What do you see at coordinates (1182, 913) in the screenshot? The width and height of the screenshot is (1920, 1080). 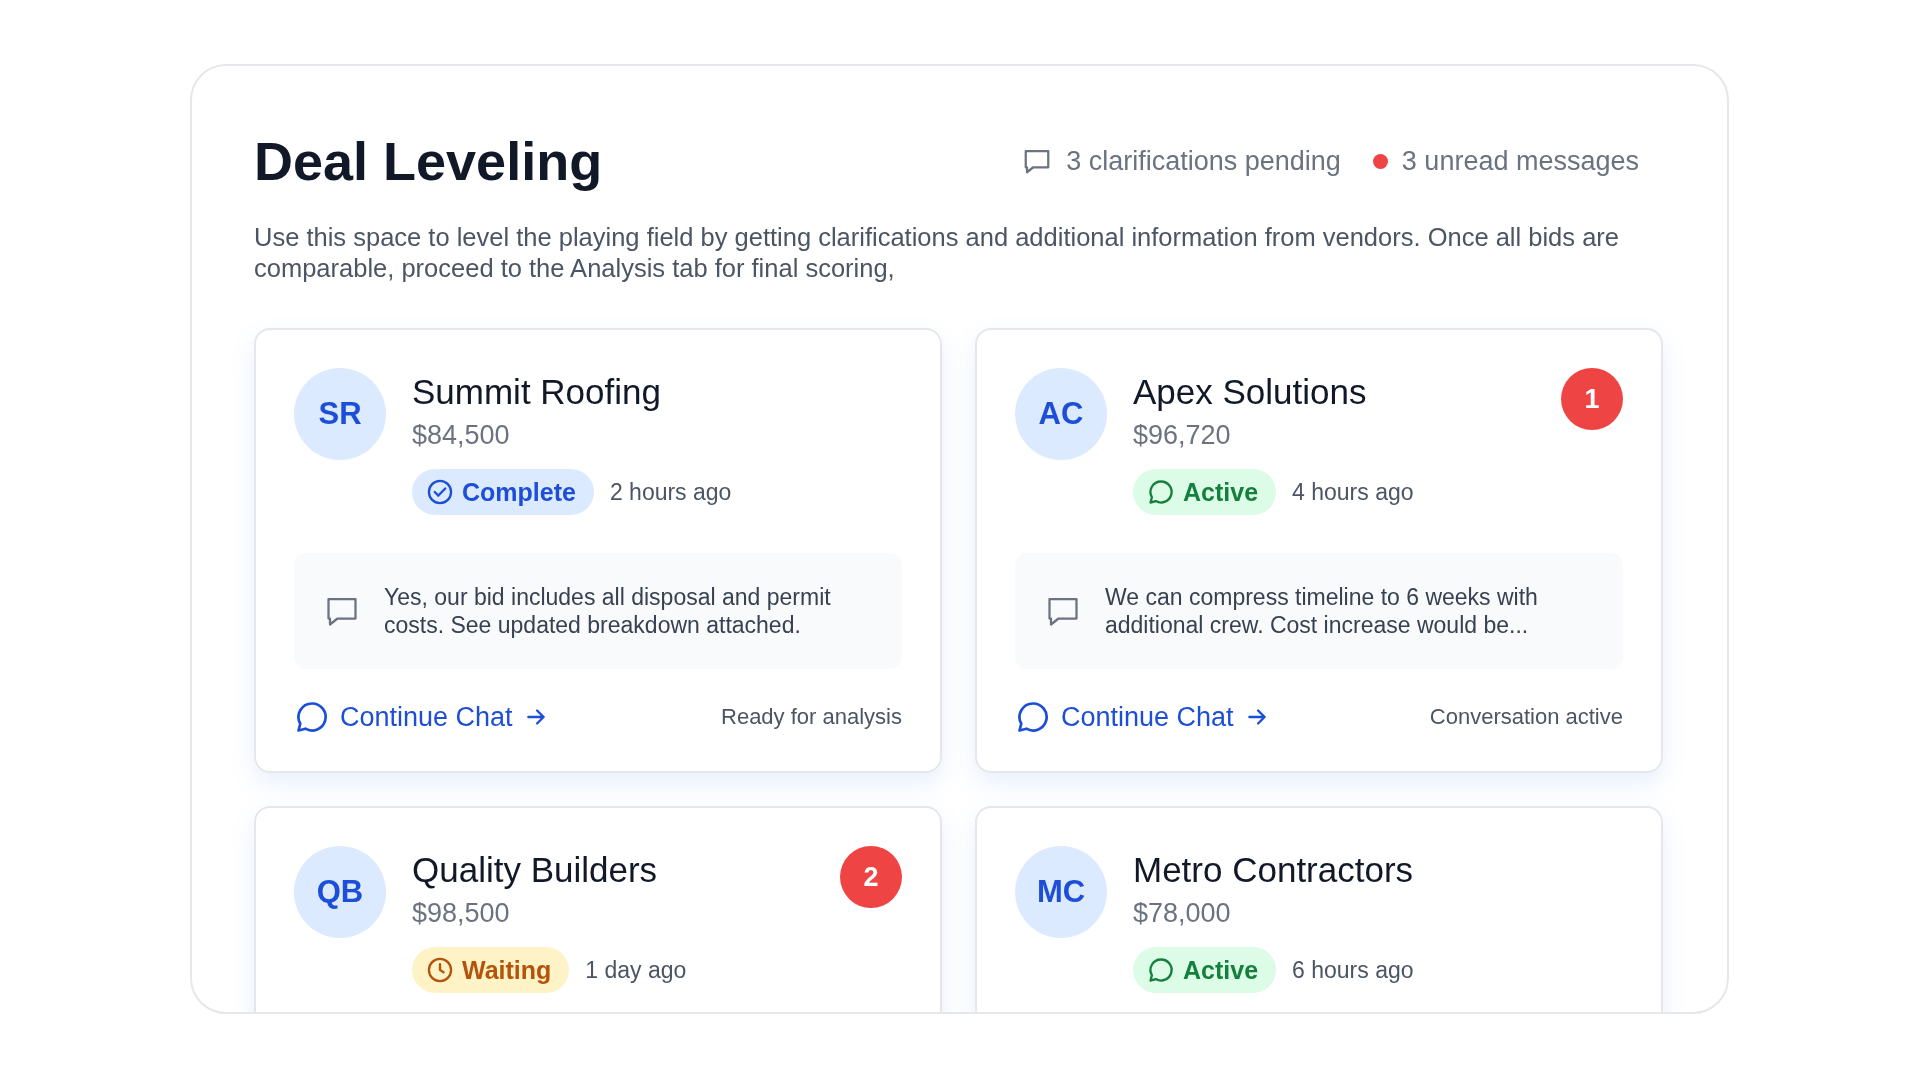 I see `bid-amount: $78,000` at bounding box center [1182, 913].